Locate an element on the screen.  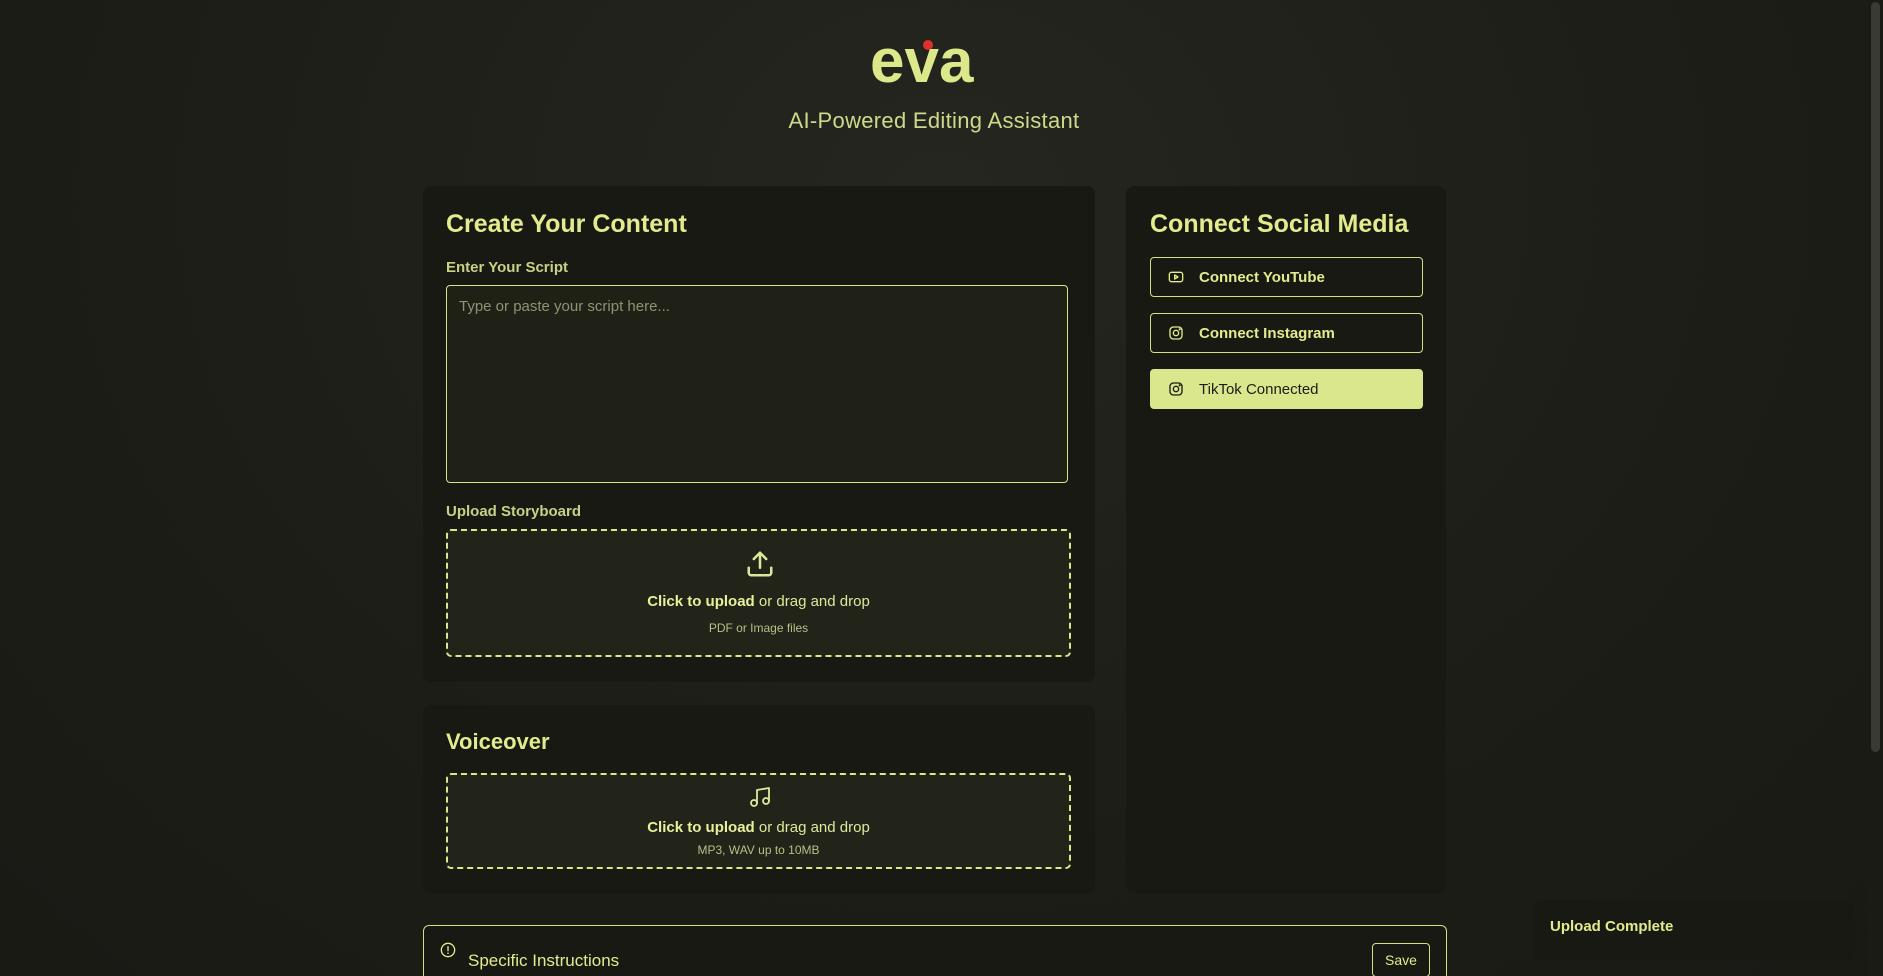
script-textarea is located at coordinates (757, 384).